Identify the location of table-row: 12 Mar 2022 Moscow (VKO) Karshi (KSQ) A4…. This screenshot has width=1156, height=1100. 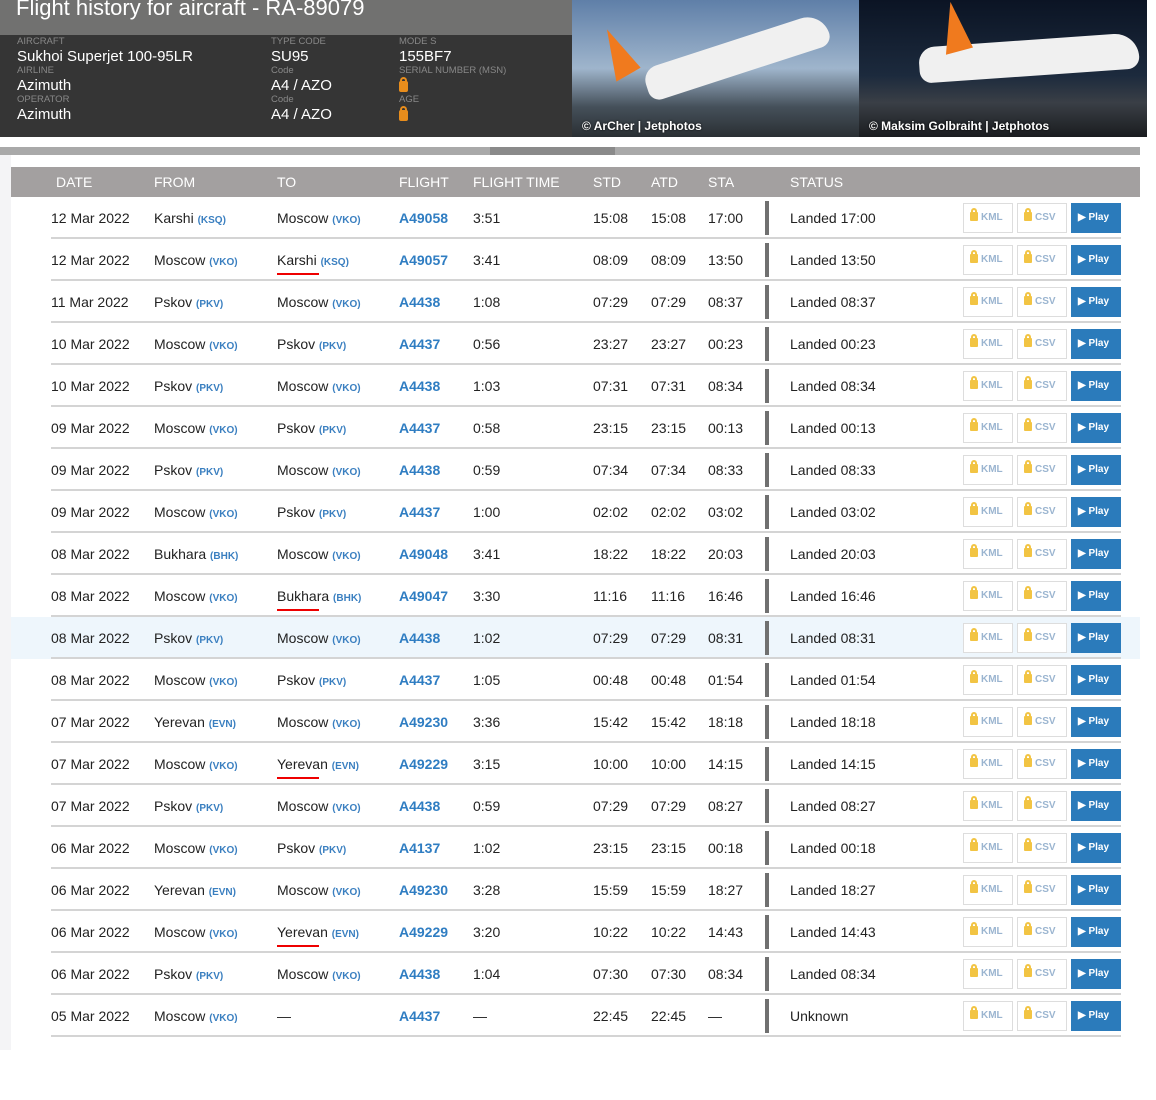
(575, 260).